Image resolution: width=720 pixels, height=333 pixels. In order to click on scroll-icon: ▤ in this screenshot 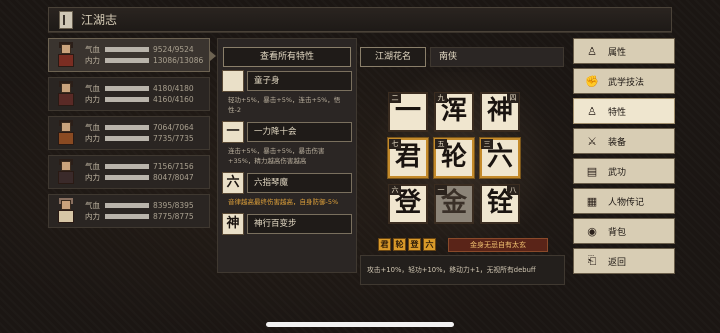, I will do `click(592, 171)`.